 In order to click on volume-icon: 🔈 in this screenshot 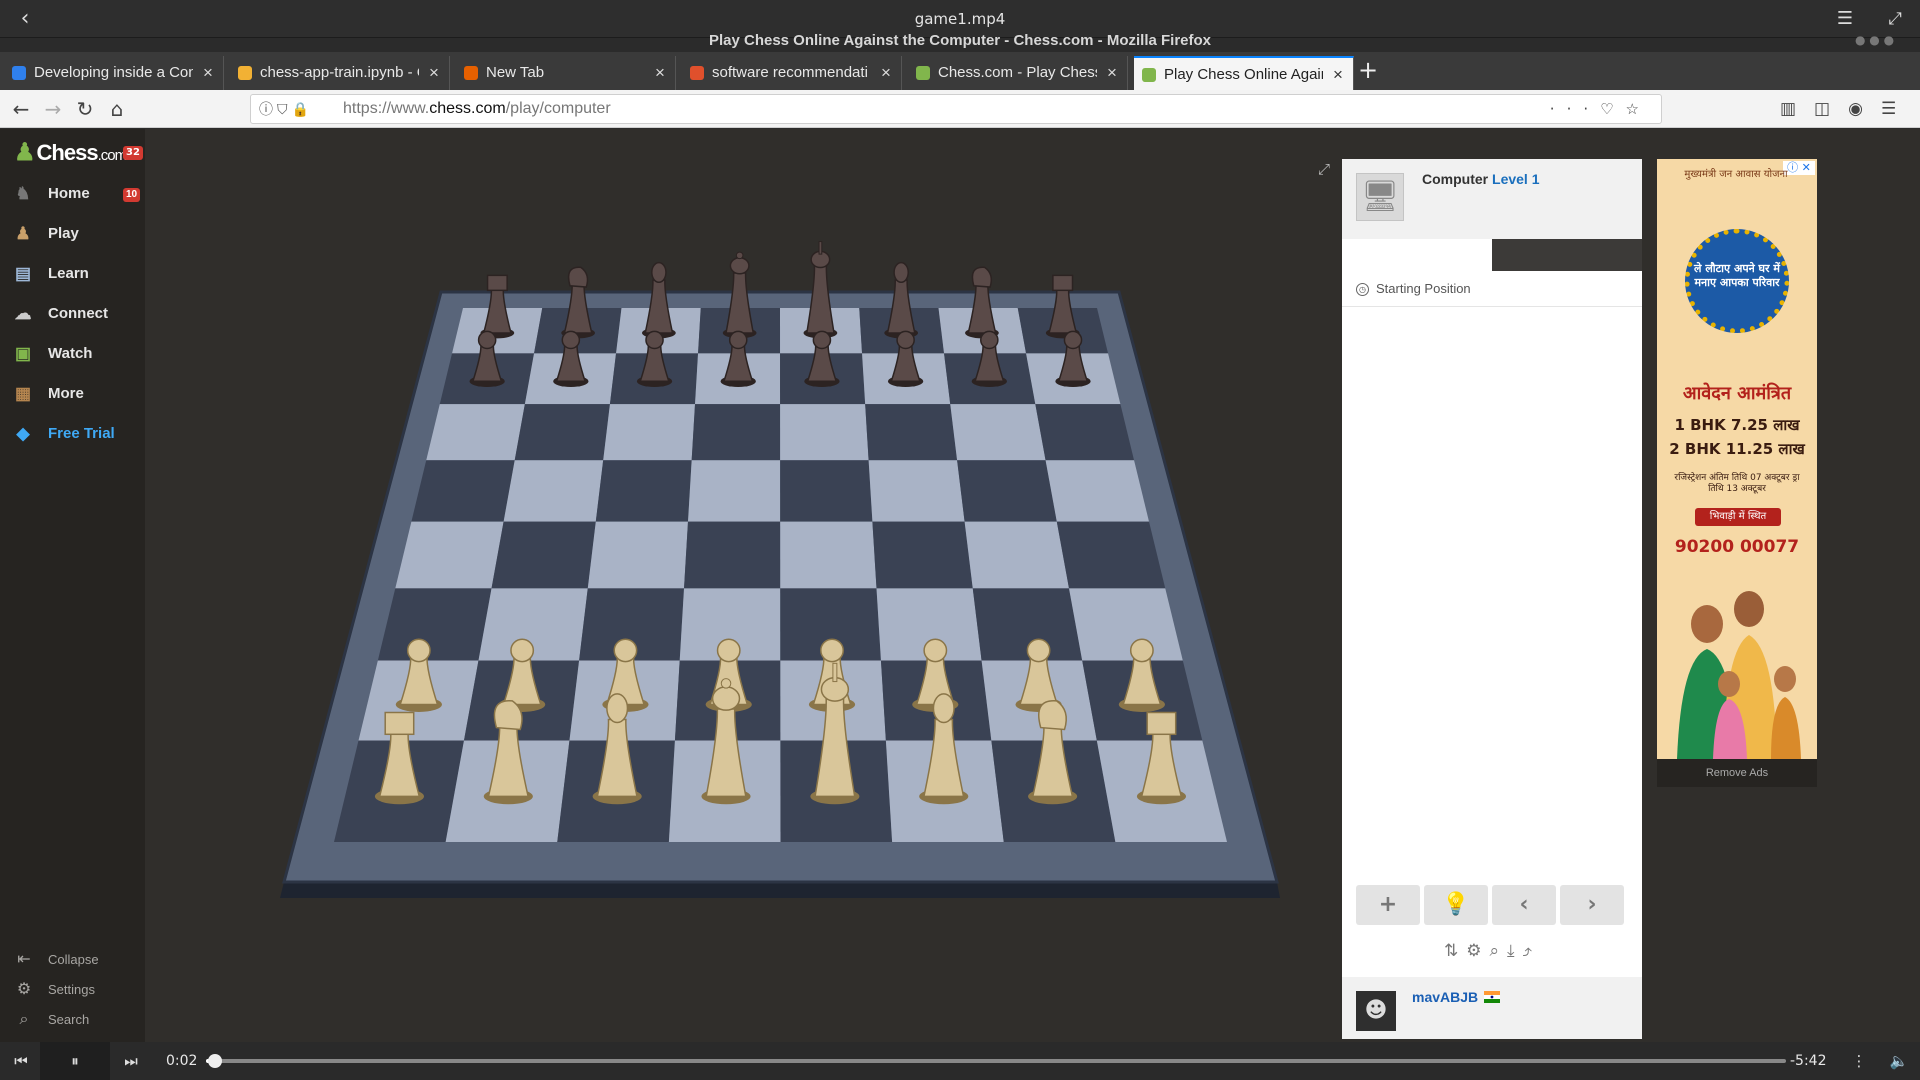, I will do `click(1899, 1061)`.